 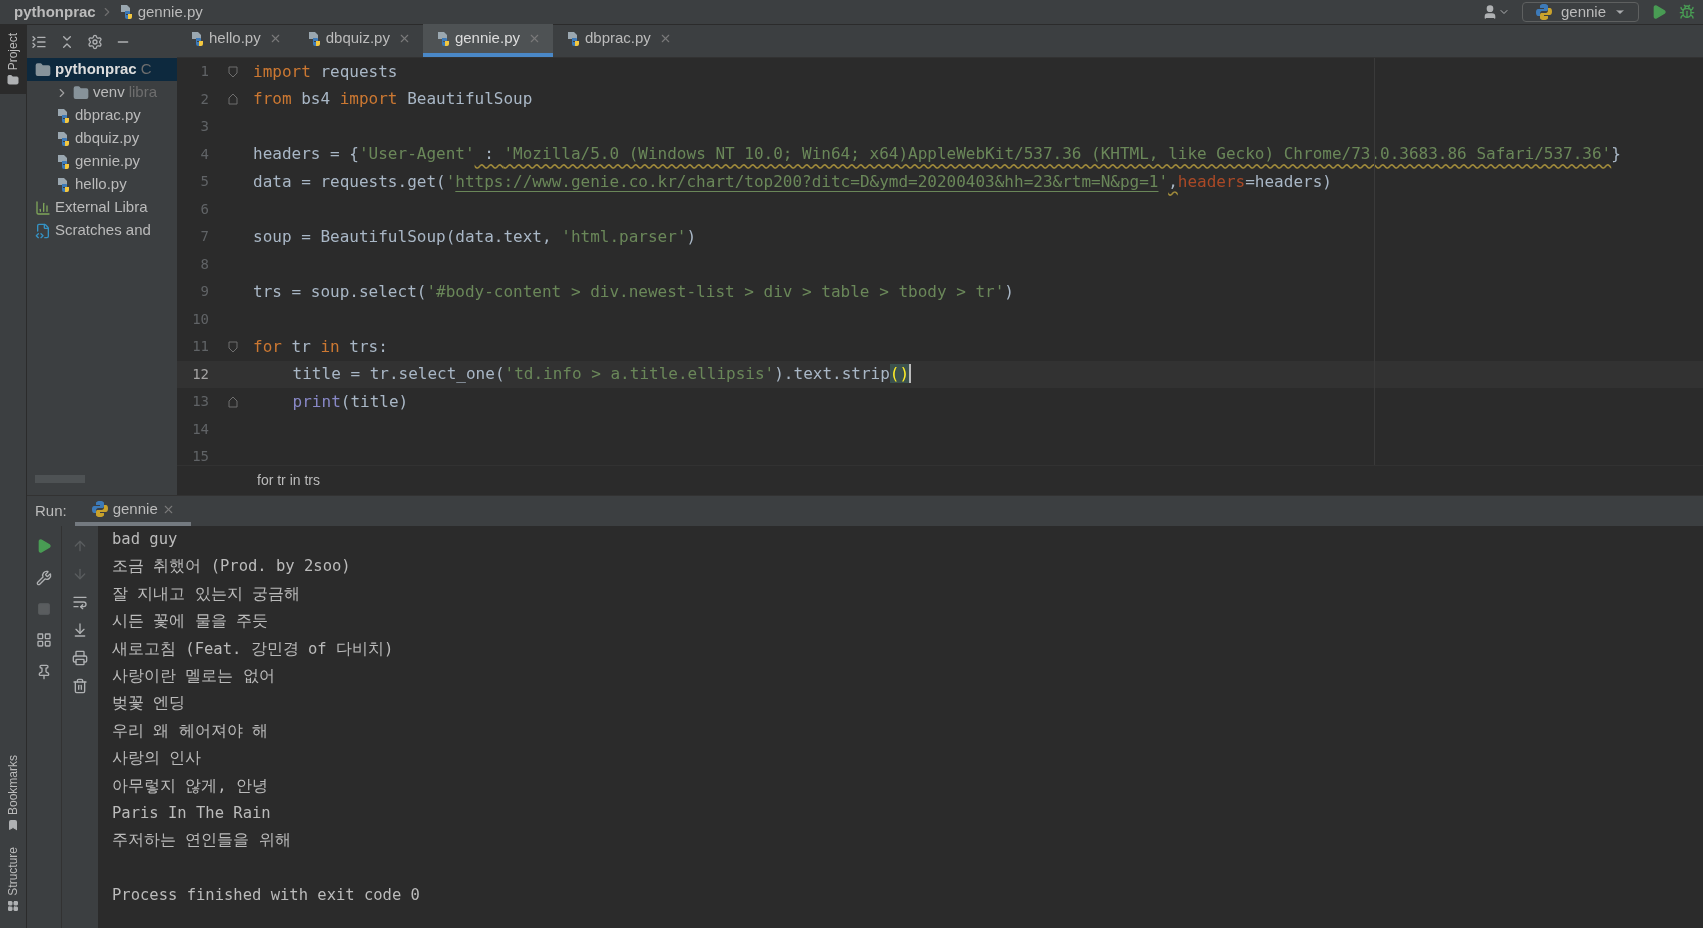 I want to click on breadcrumb-item: pythonprac, so click(x=55, y=12).